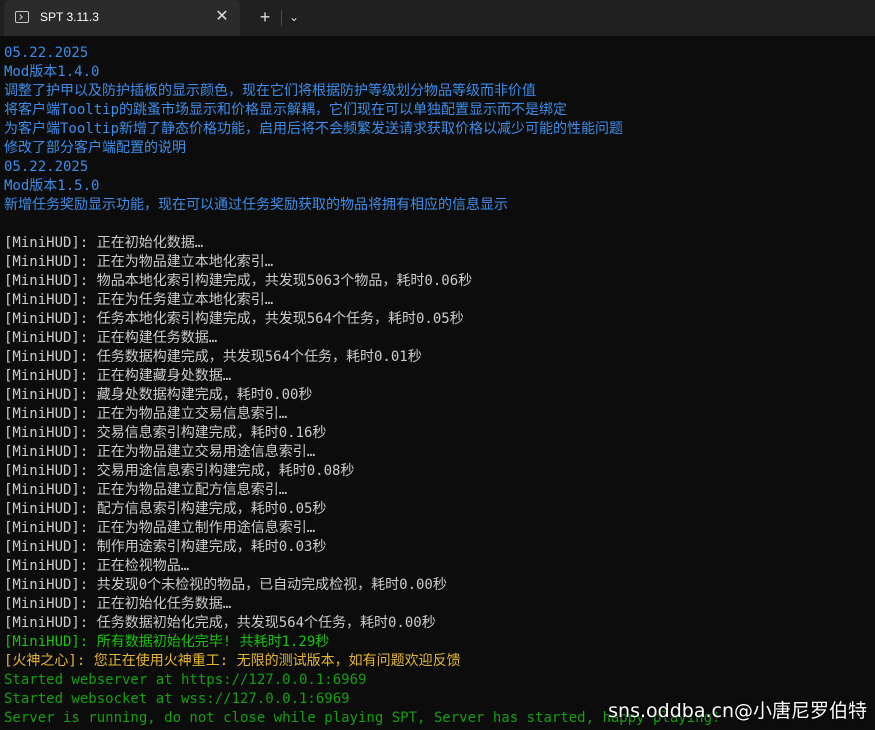 Image resolution: width=875 pixels, height=730 pixels. What do you see at coordinates (265, 17) in the screenshot?
I see `new-tab-button: +` at bounding box center [265, 17].